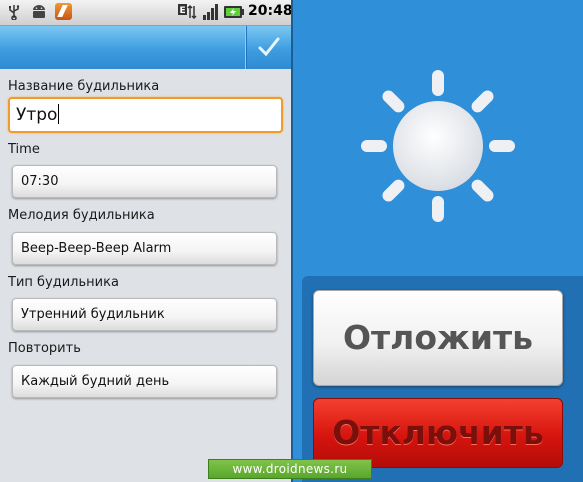 This screenshot has height=482, width=583. Describe the element at coordinates (14, 12) in the screenshot. I see `usb-icon` at that location.